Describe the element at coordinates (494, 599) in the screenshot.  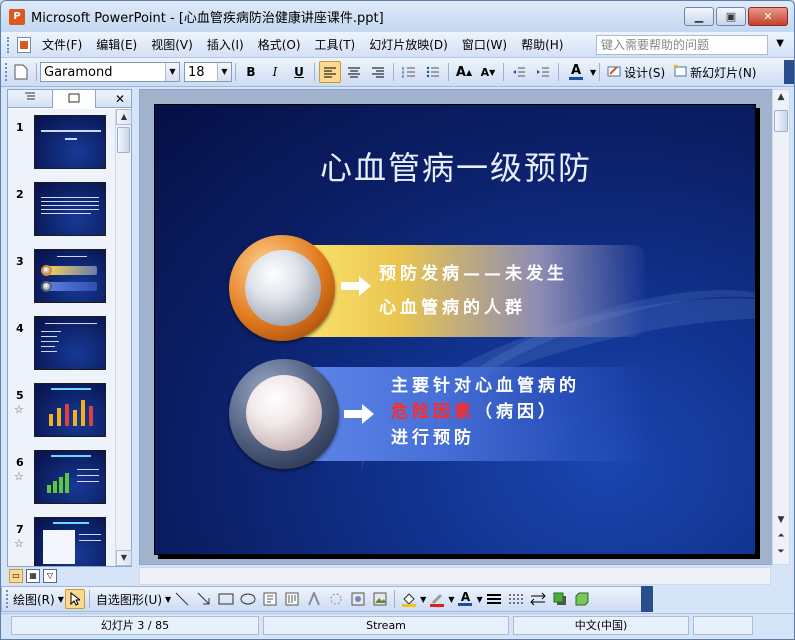
I see `line-style-icon` at that location.